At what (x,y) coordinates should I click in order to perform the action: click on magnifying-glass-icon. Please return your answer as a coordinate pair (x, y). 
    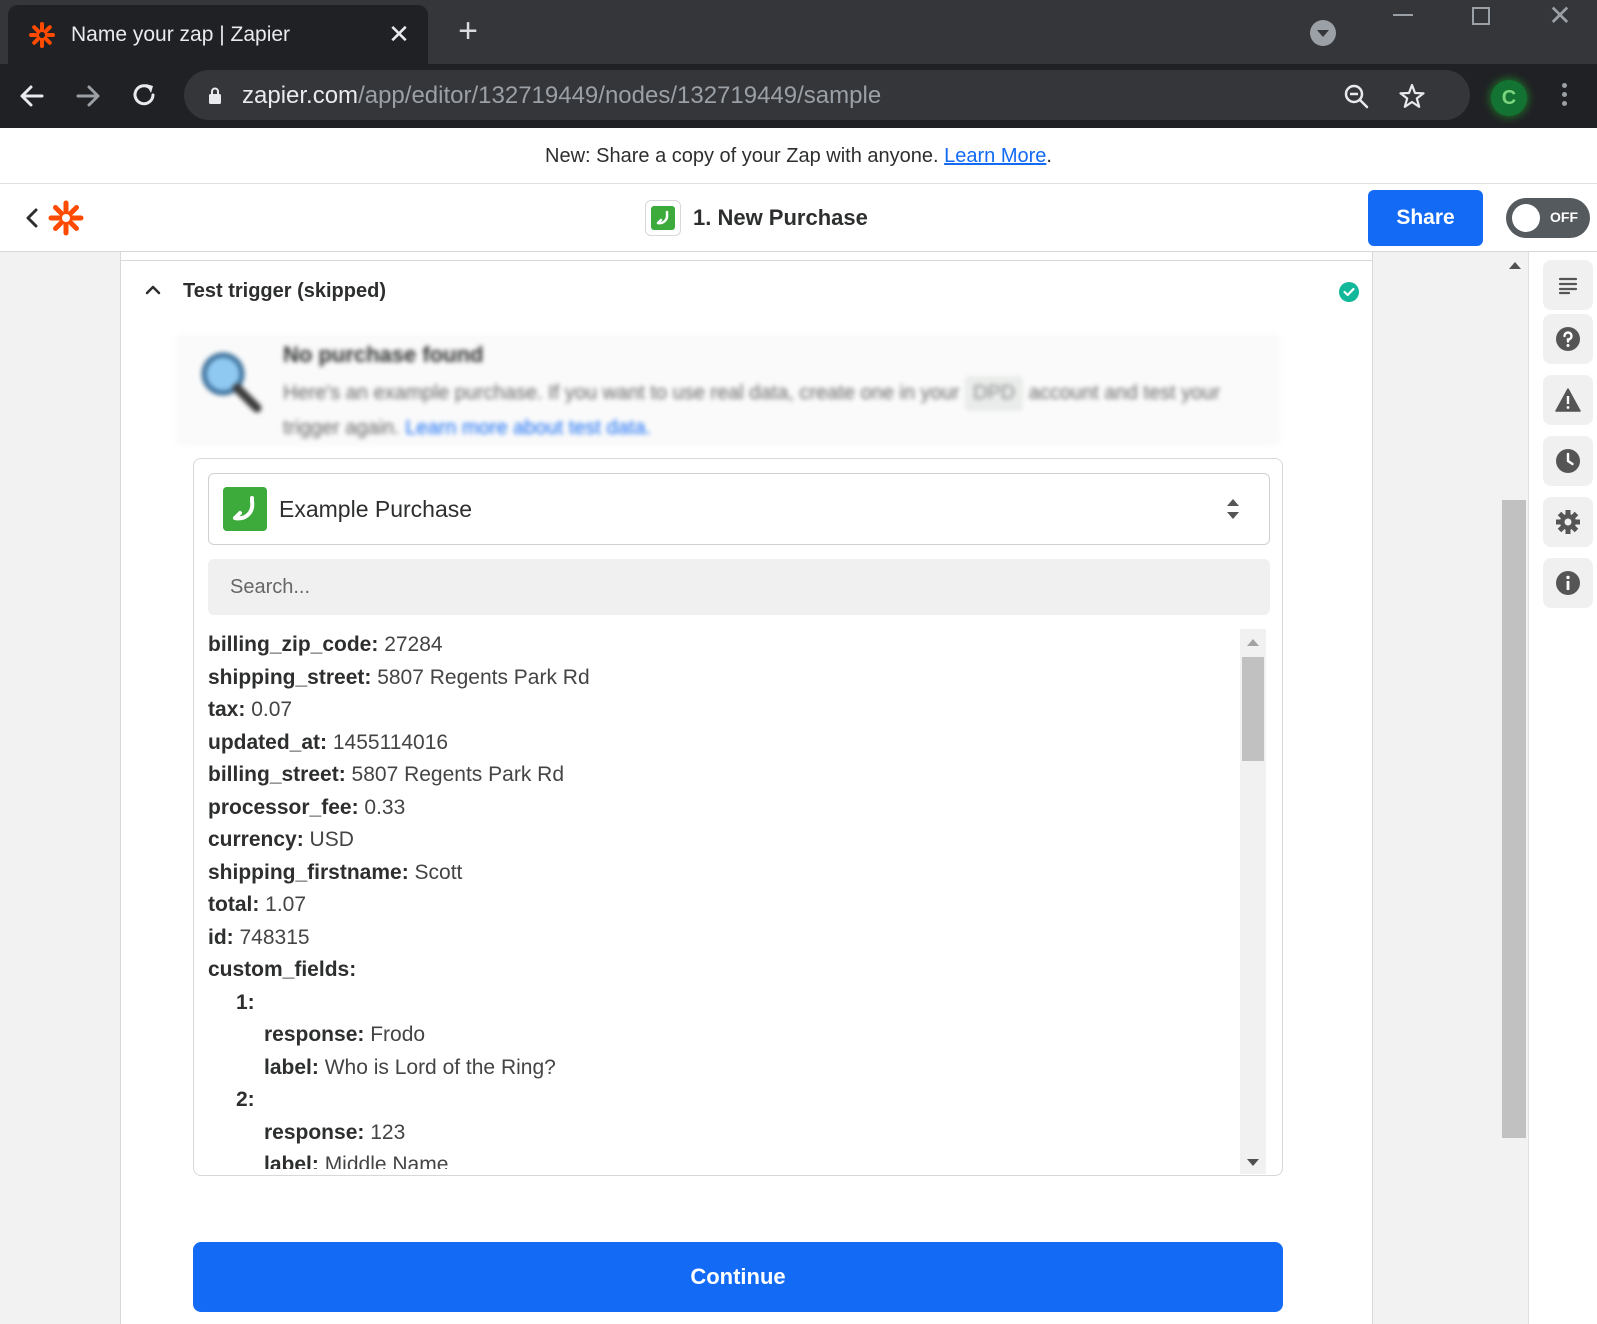
    Looking at the image, I should click on (231, 382).